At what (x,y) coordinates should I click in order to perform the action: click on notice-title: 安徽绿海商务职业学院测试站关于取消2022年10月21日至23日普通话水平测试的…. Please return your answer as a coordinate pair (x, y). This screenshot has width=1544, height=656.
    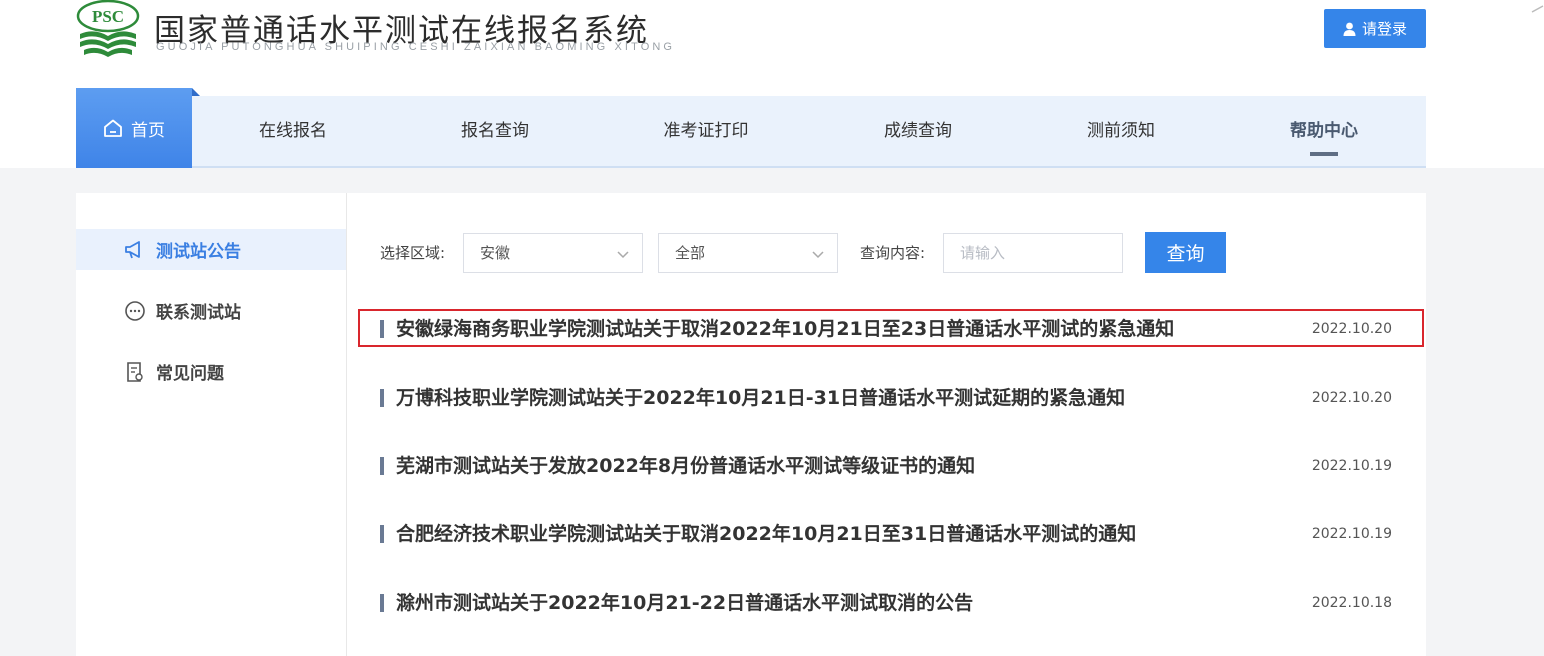
    Looking at the image, I should click on (785, 329).